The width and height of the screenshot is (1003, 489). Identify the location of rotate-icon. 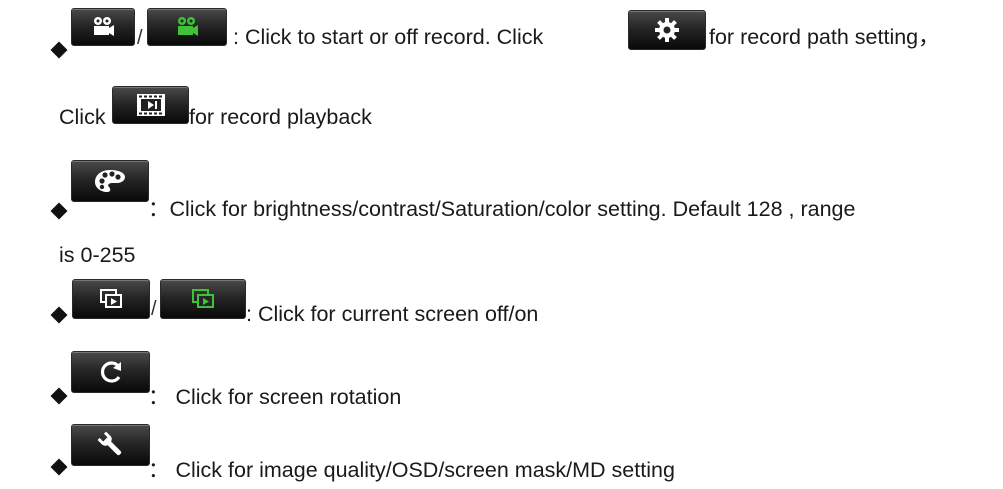
(110, 372).